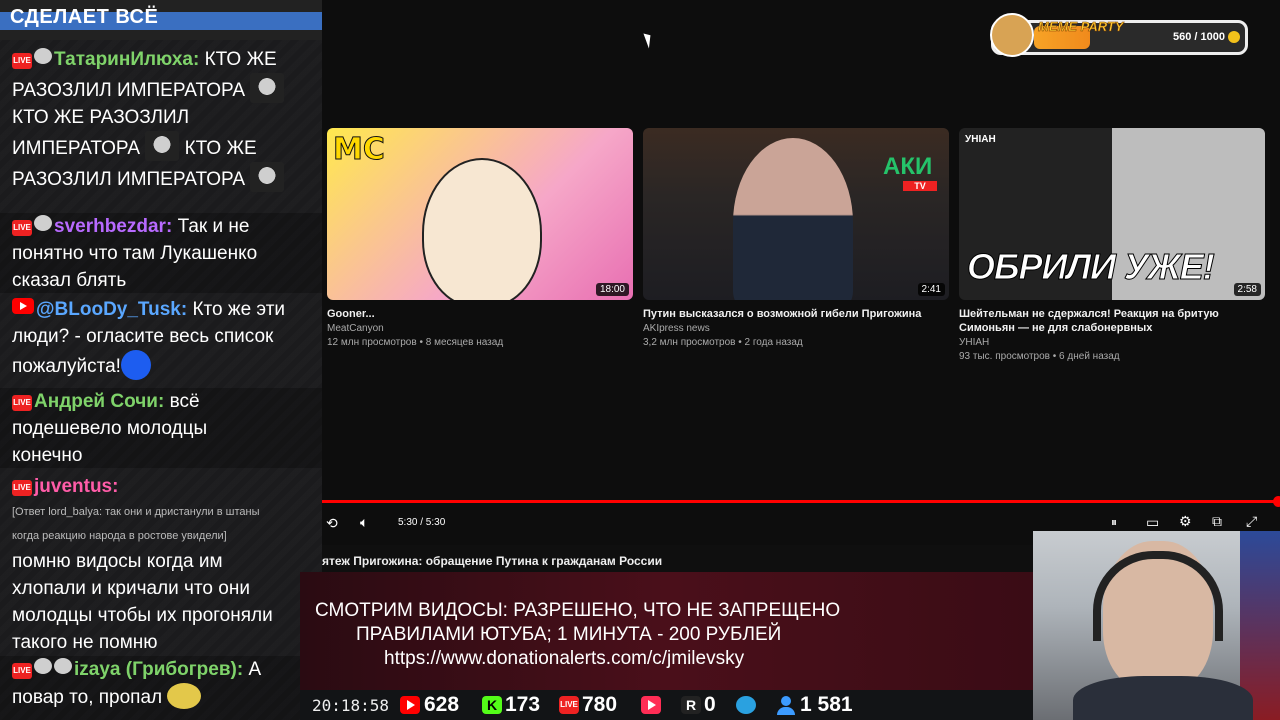  What do you see at coordinates (1158, 596) in the screenshot?
I see `headphones-icon` at bounding box center [1158, 596].